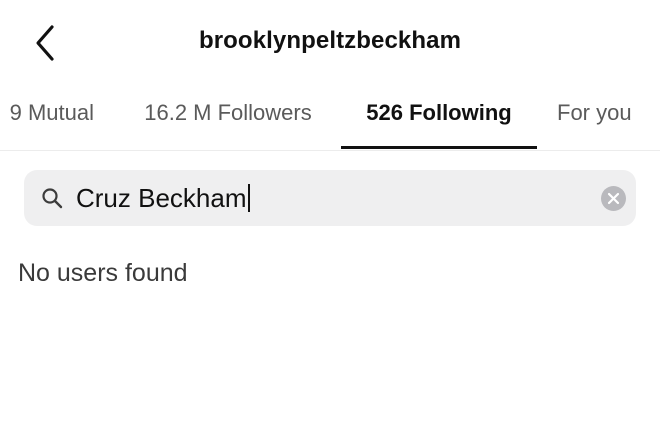 This screenshot has width=660, height=442. Describe the element at coordinates (52, 198) in the screenshot. I see `search-icon` at that location.